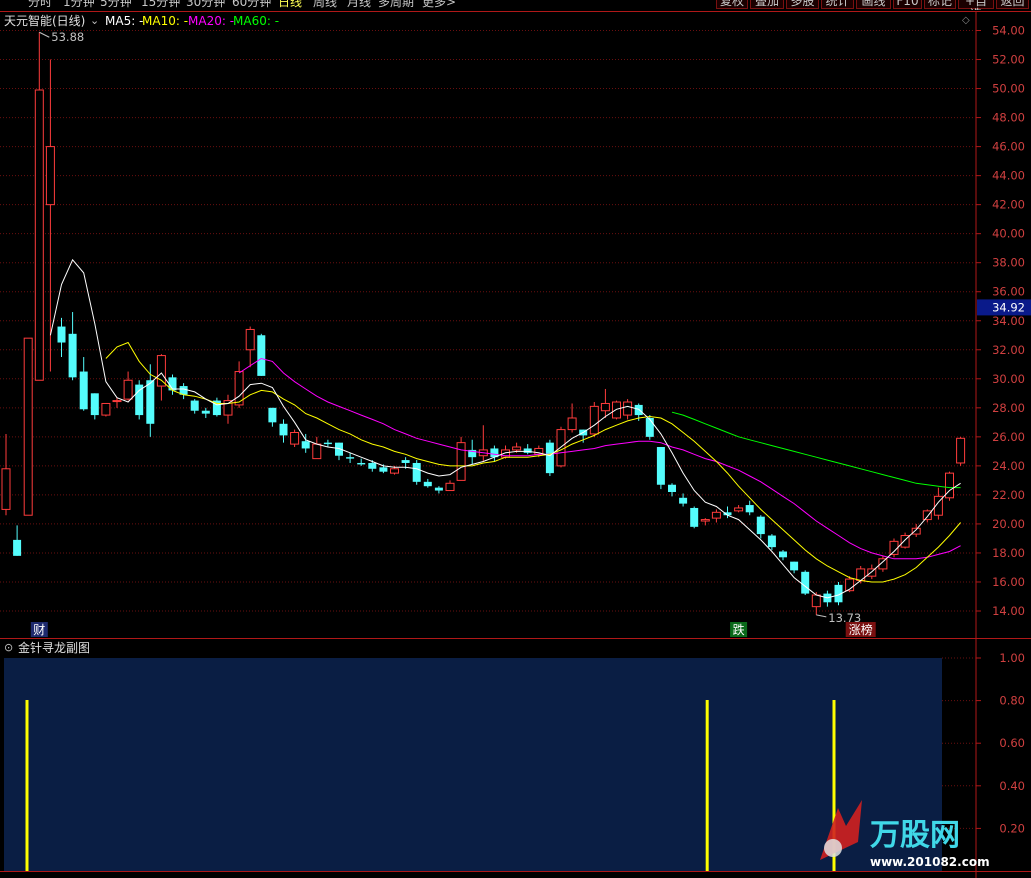  What do you see at coordinates (1008, 31) in the screenshot?
I see `price-tick-label: 54.00` at bounding box center [1008, 31].